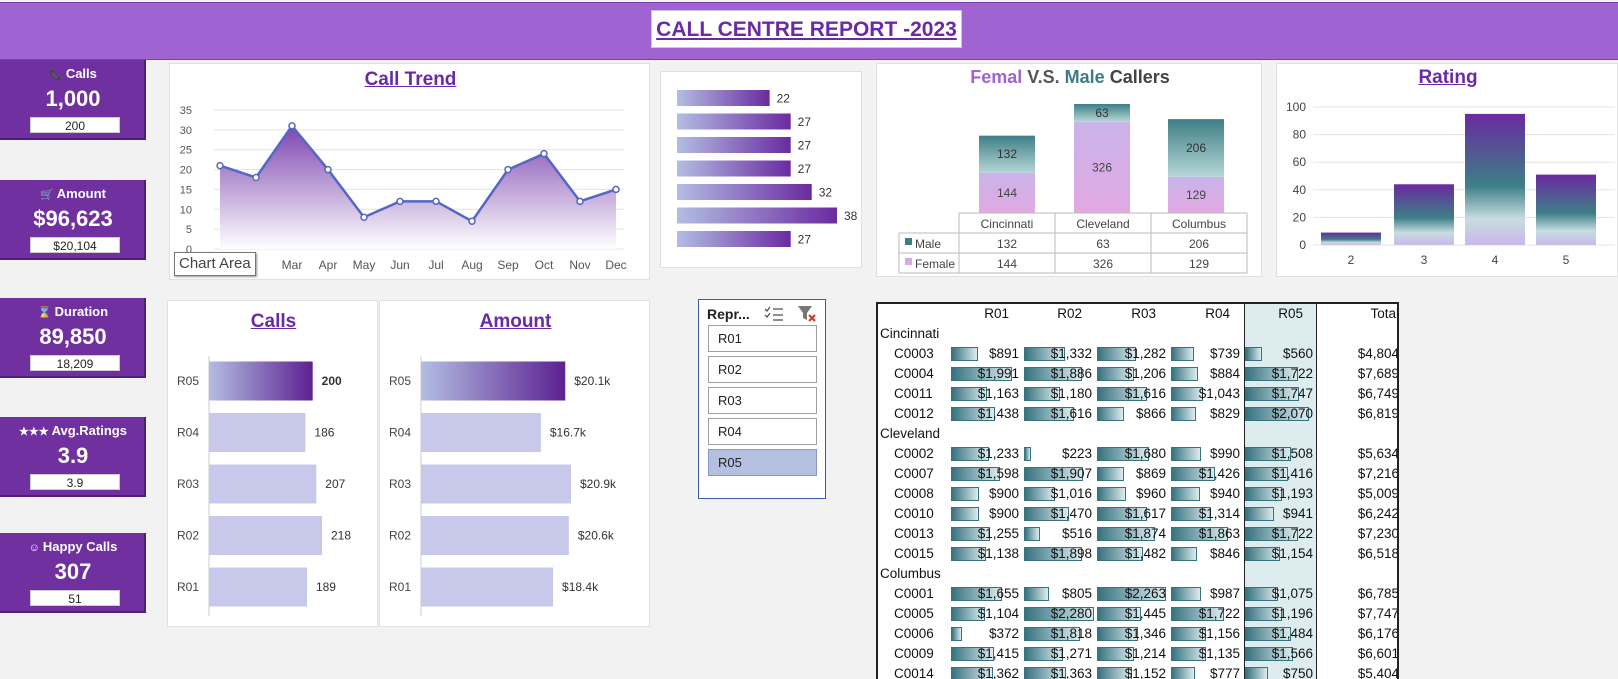  I want to click on stars-icon: ★★★, so click(34, 432).